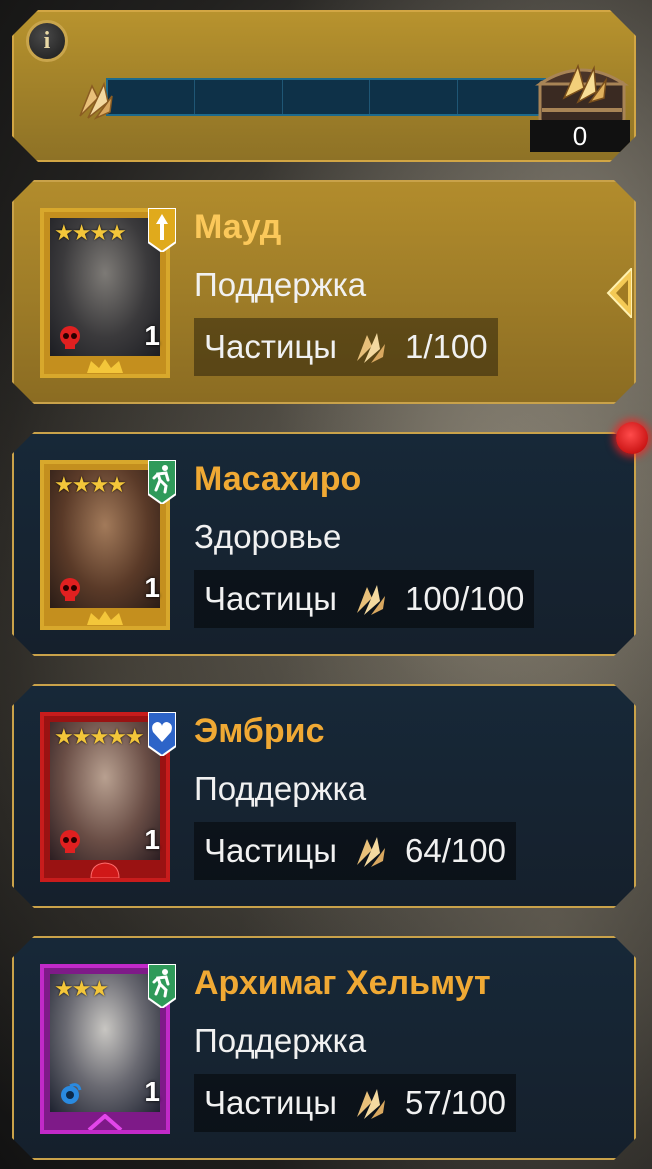 The width and height of the screenshot is (652, 1169). Describe the element at coordinates (238, 227) in the screenshot. I see `hero-name: Мауд` at that location.